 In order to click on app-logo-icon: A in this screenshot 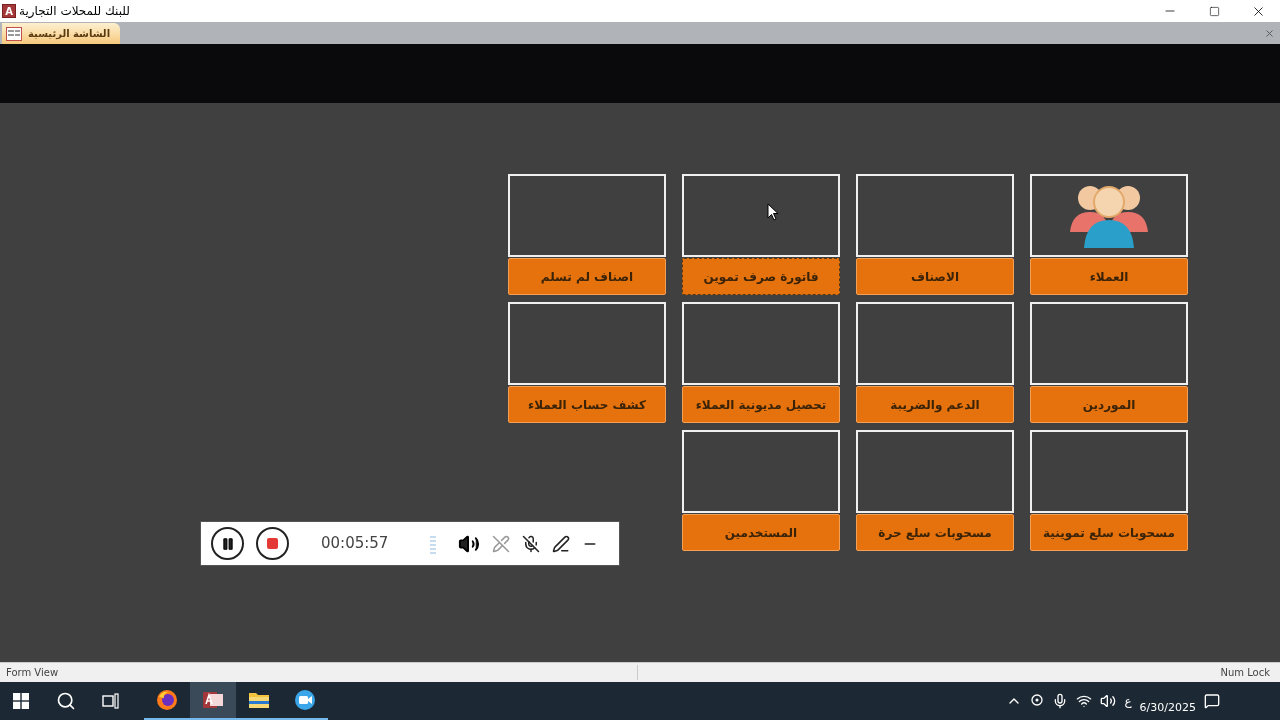, I will do `click(9, 11)`.